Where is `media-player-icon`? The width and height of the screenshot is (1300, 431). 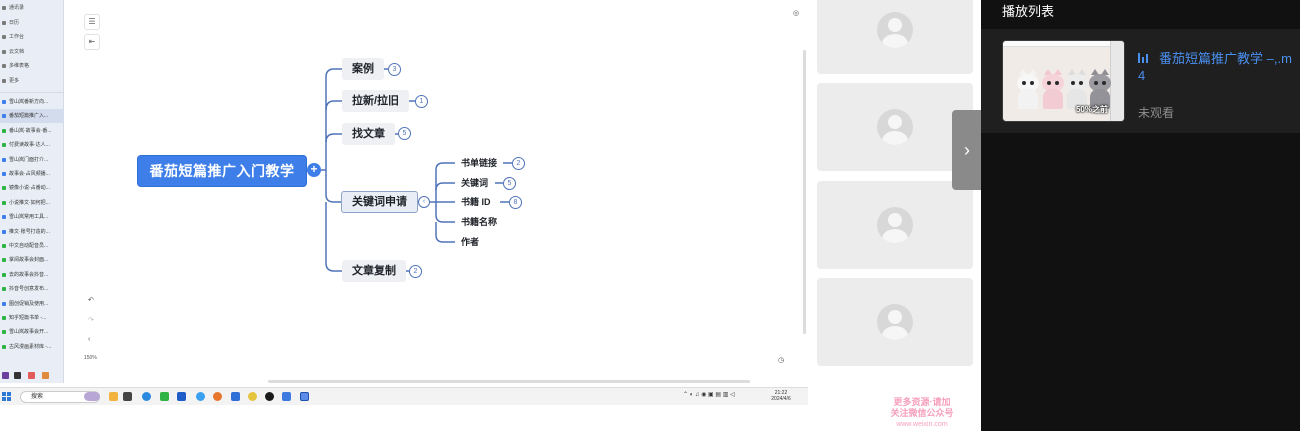
media-player-icon is located at coordinates (269, 396).